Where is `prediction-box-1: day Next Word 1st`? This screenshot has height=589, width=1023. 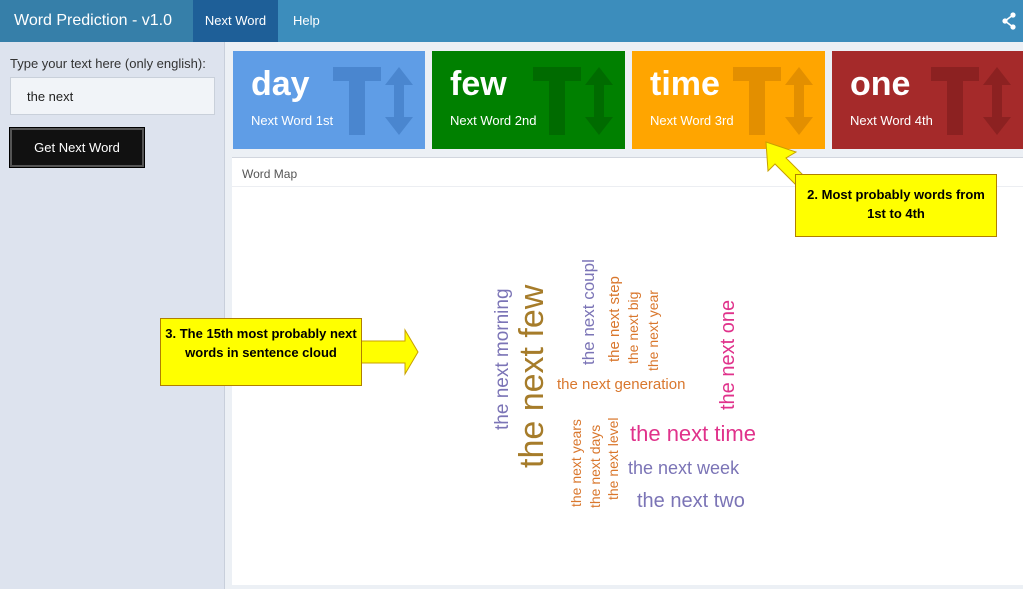 prediction-box-1: day Next Word 1st is located at coordinates (329, 100).